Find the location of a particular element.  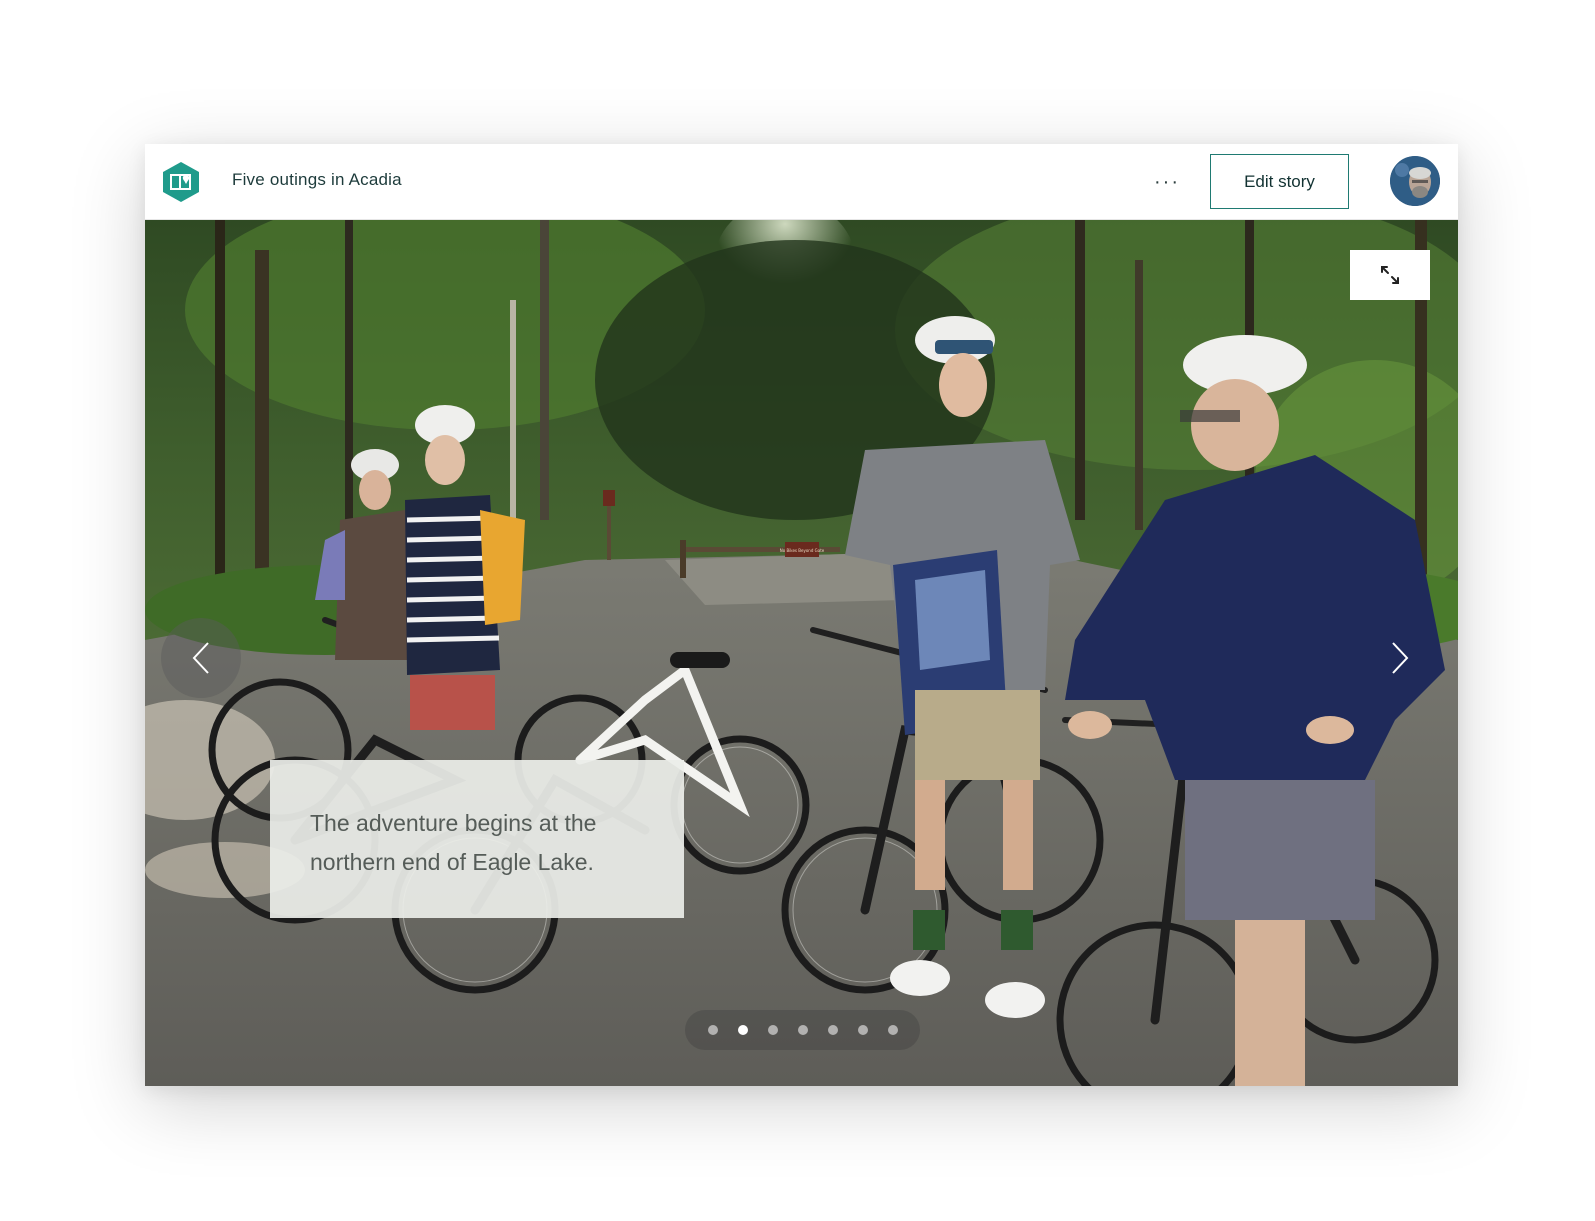

chevron-left-icon is located at coordinates (200, 658).